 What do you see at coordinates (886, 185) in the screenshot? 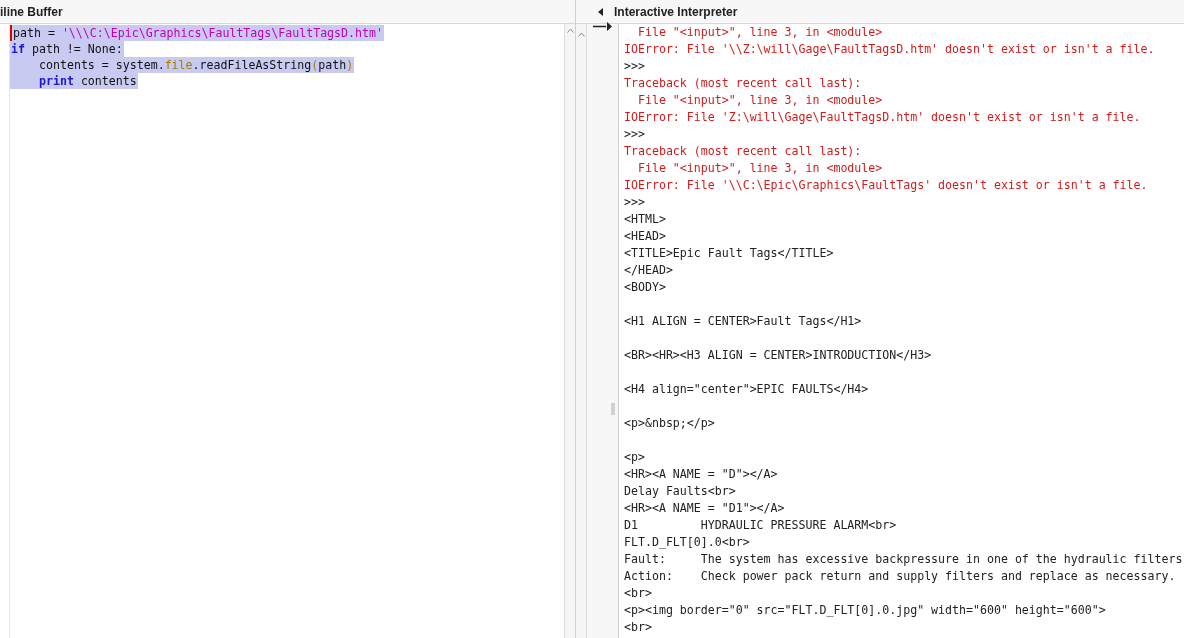
I see `error-line: IOError: File '\\C:\Epic\Graphics\FaultTags' doesn't exist or isn't a file.` at bounding box center [886, 185].